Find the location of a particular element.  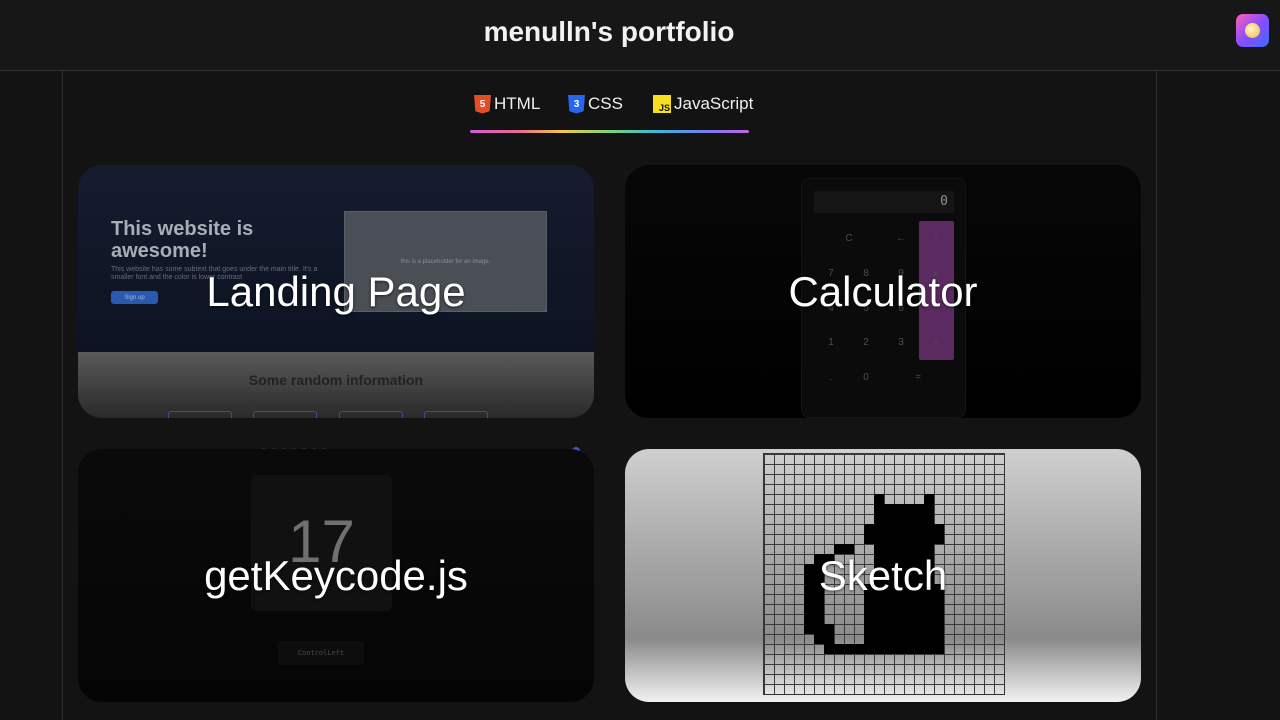

project-title: Landing Page is located at coordinates (336, 291).